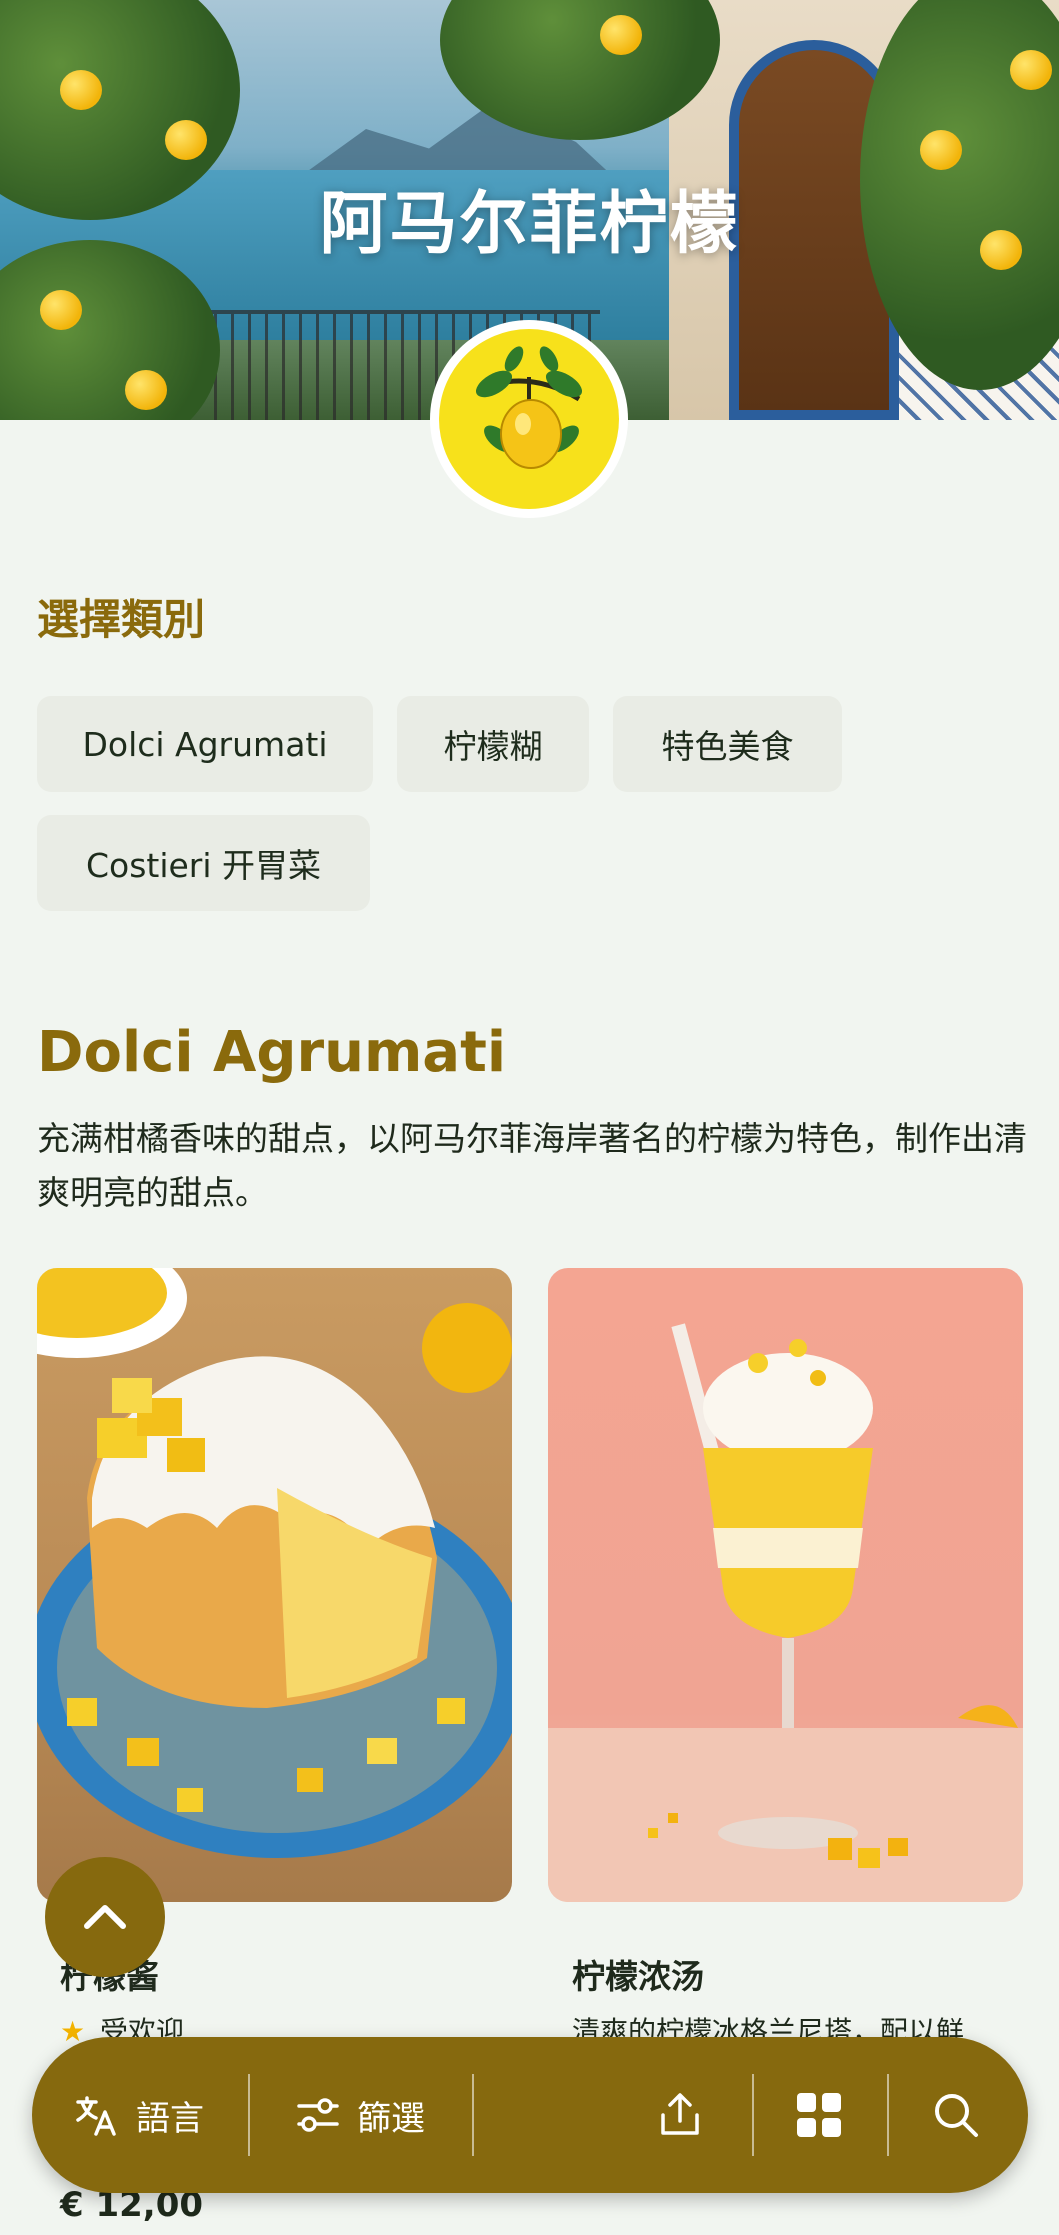 The width and height of the screenshot is (1059, 2235). What do you see at coordinates (203, 865) in the screenshot?
I see `chip-label: Costieri 开胃菜` at bounding box center [203, 865].